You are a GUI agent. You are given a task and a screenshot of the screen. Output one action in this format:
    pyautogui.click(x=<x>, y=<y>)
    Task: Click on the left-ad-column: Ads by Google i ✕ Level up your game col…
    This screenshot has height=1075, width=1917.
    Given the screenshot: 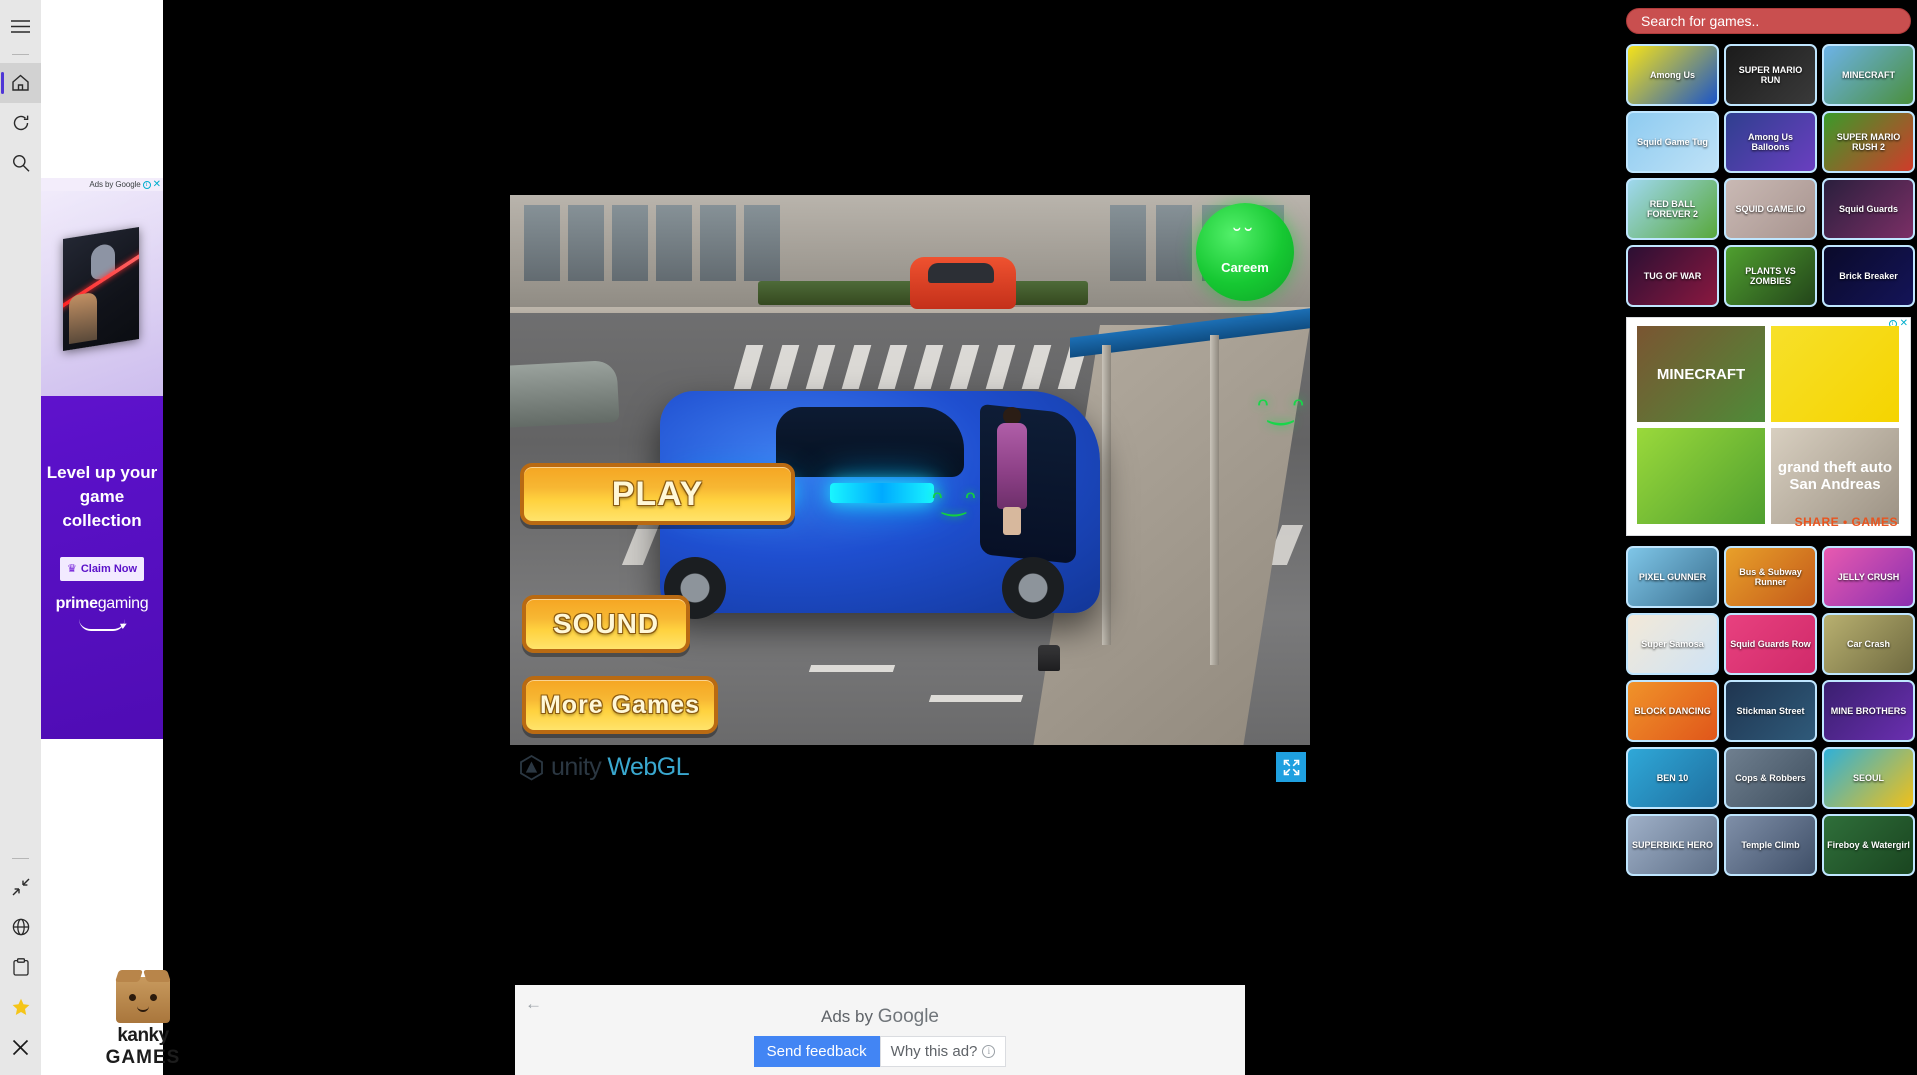 What is the action you would take?
    pyautogui.click(x=110, y=537)
    